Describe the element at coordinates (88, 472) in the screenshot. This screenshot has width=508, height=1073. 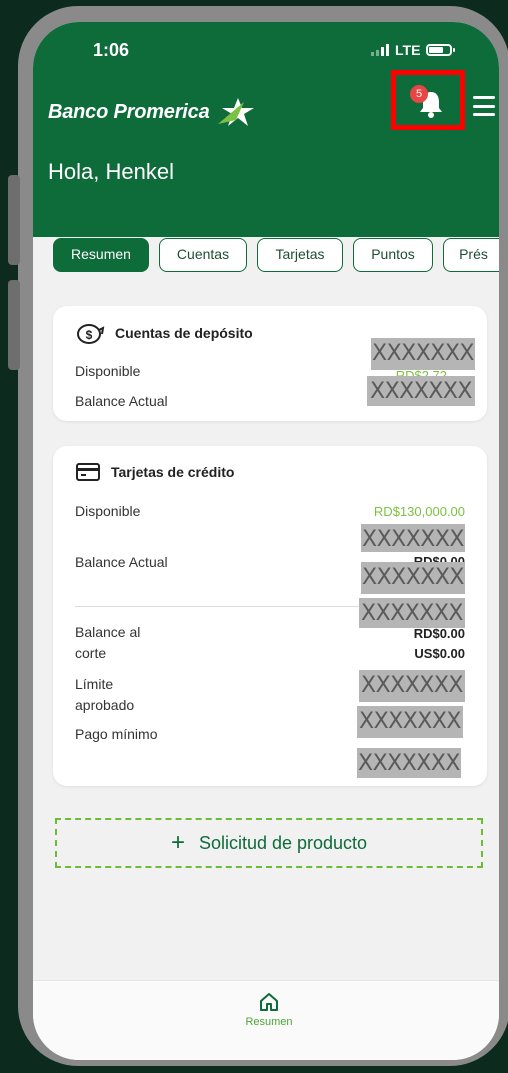
I see `credit-card-icon` at that location.